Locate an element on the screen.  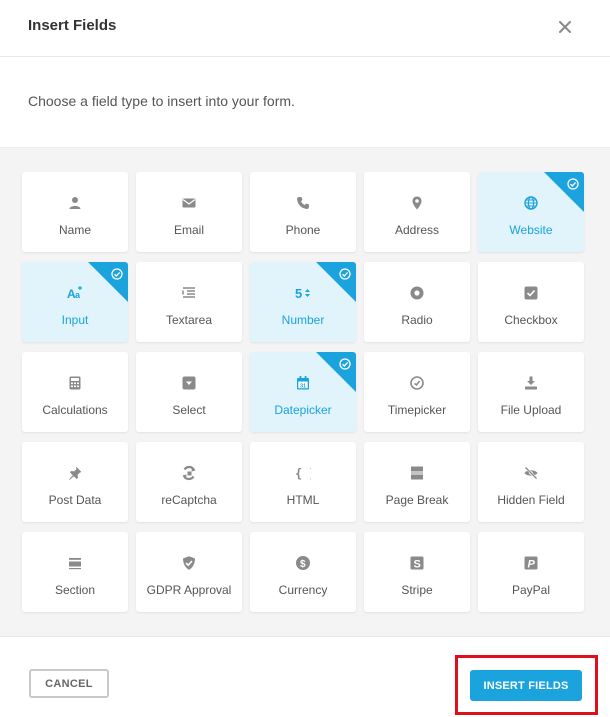
field-tile-paypal: P PayPal is located at coordinates (531, 572).